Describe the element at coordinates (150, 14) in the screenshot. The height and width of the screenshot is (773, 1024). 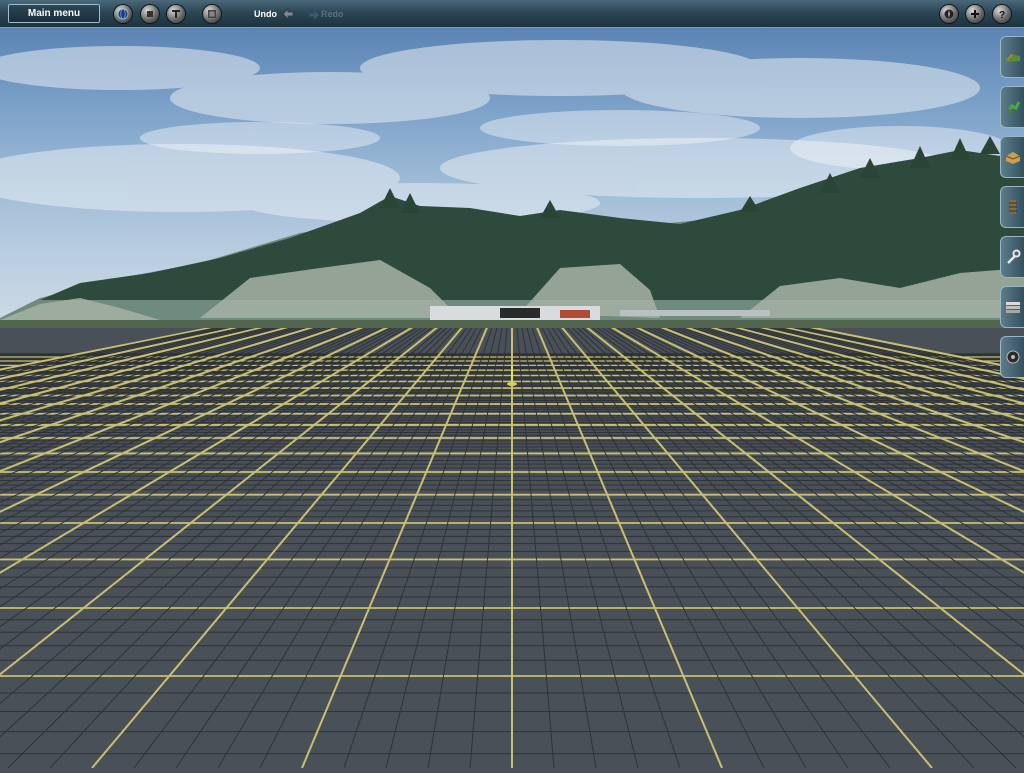
I see `stop-icon` at that location.